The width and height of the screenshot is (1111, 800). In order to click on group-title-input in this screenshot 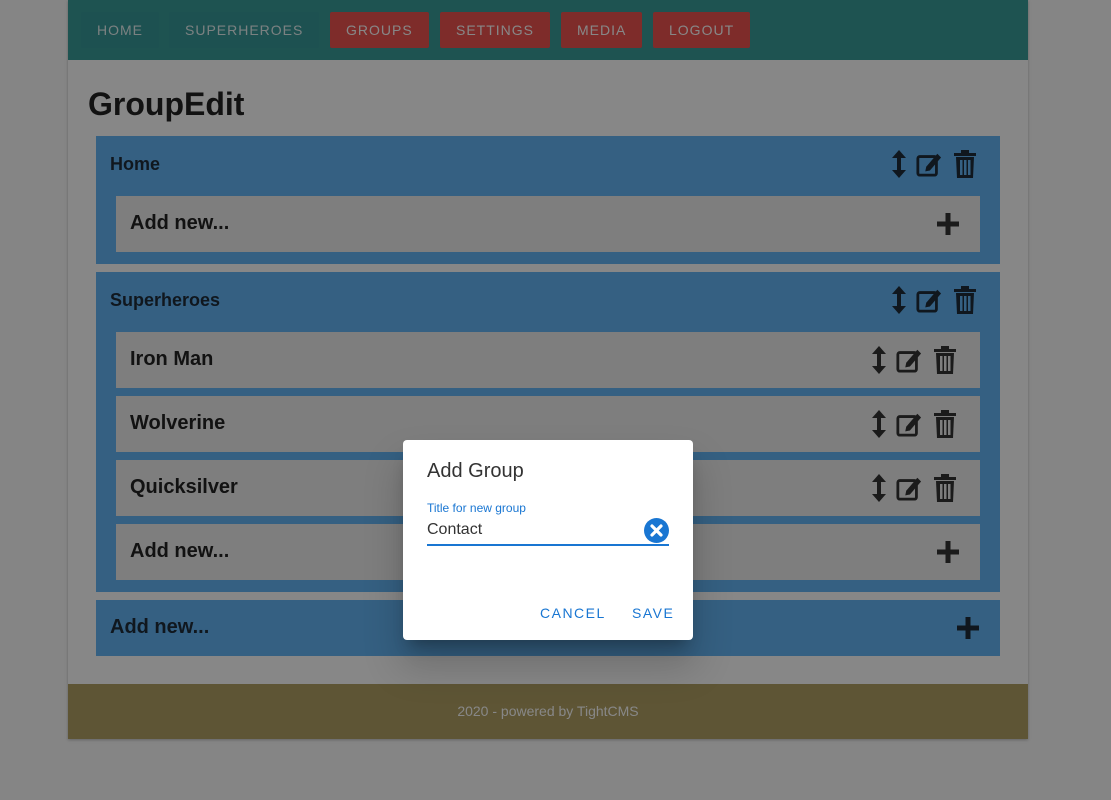, I will do `click(534, 530)`.